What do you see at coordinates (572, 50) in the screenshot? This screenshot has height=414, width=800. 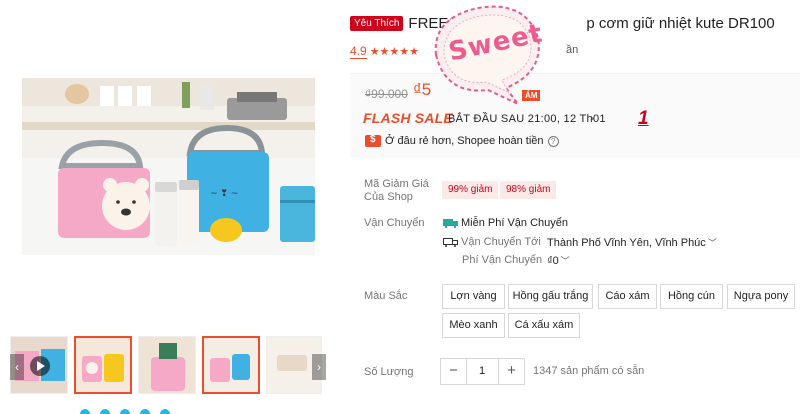 I see `rating-count-tail: ần` at bounding box center [572, 50].